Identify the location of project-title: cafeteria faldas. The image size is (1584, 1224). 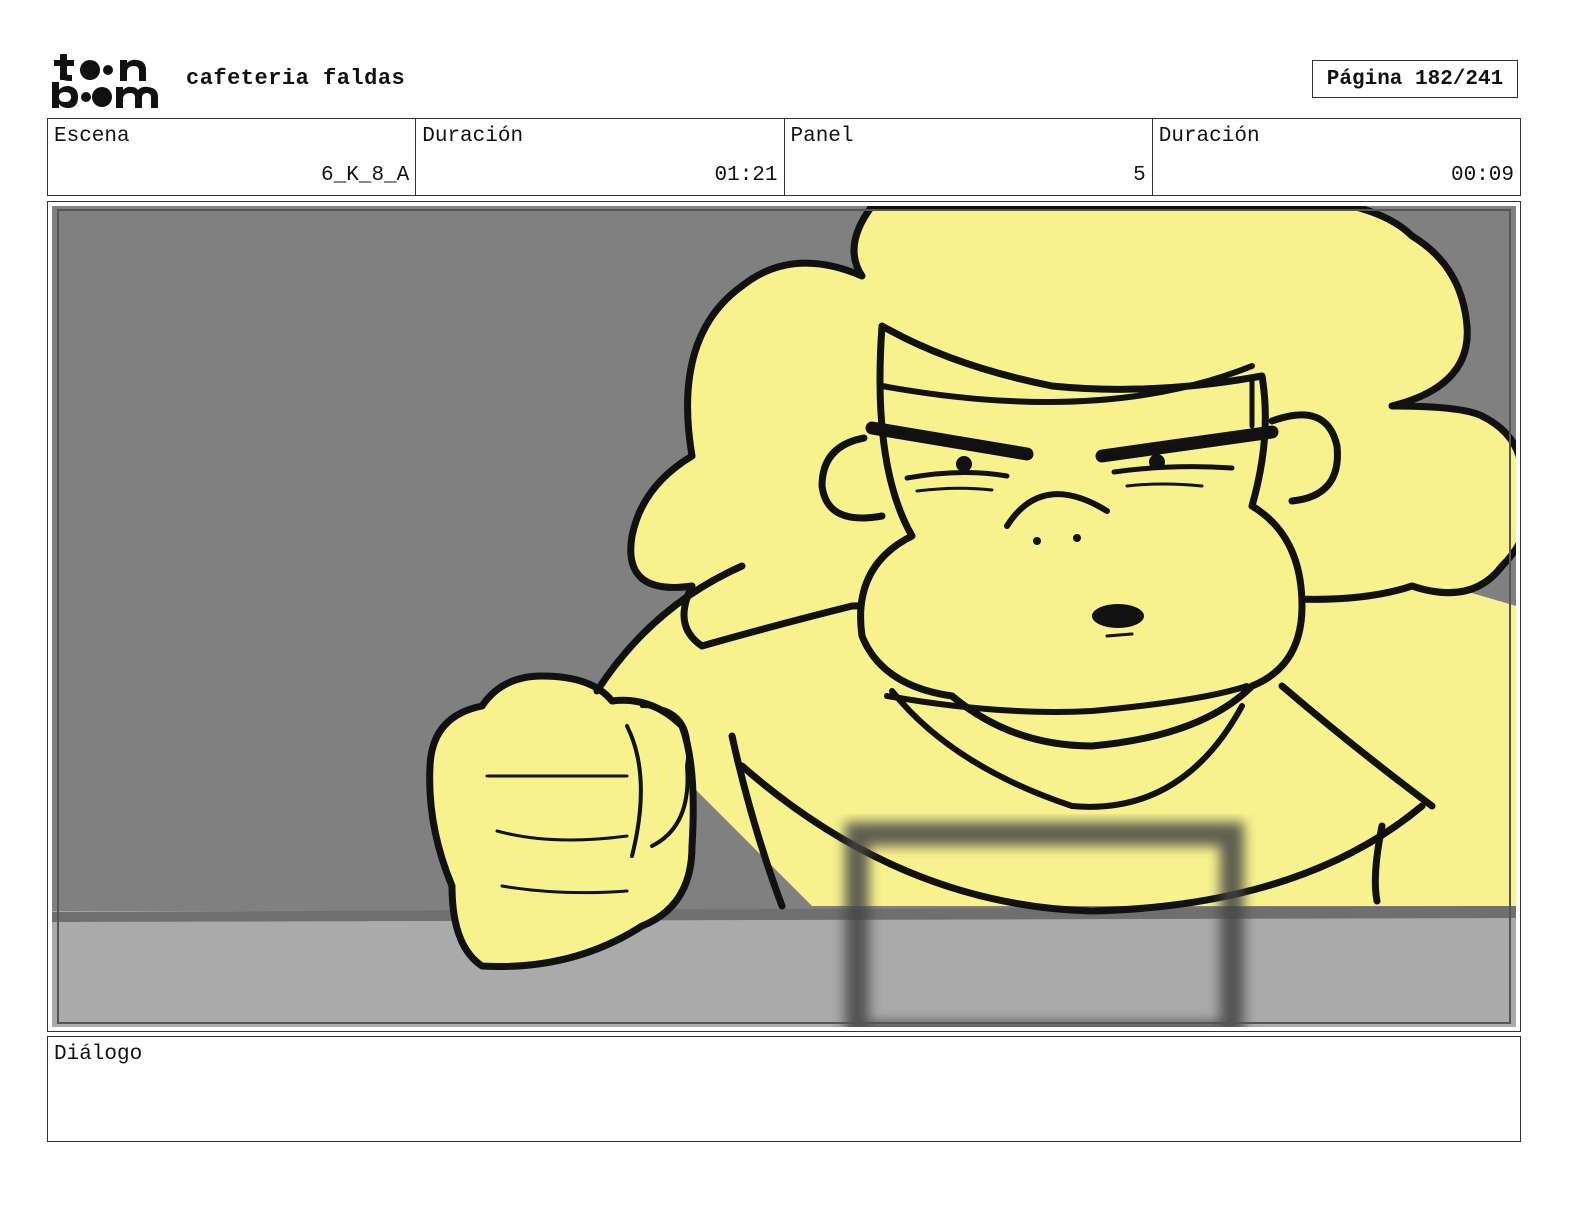
(296, 78).